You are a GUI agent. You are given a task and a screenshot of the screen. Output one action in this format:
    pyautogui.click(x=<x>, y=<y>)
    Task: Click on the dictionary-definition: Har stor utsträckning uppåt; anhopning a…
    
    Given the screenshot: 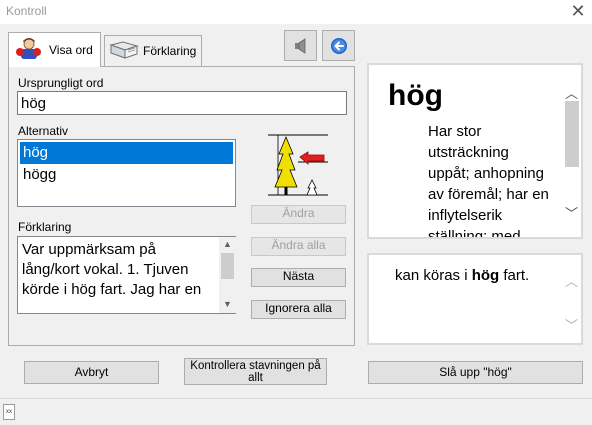 What is the action you would take?
    pyautogui.click(x=488, y=181)
    